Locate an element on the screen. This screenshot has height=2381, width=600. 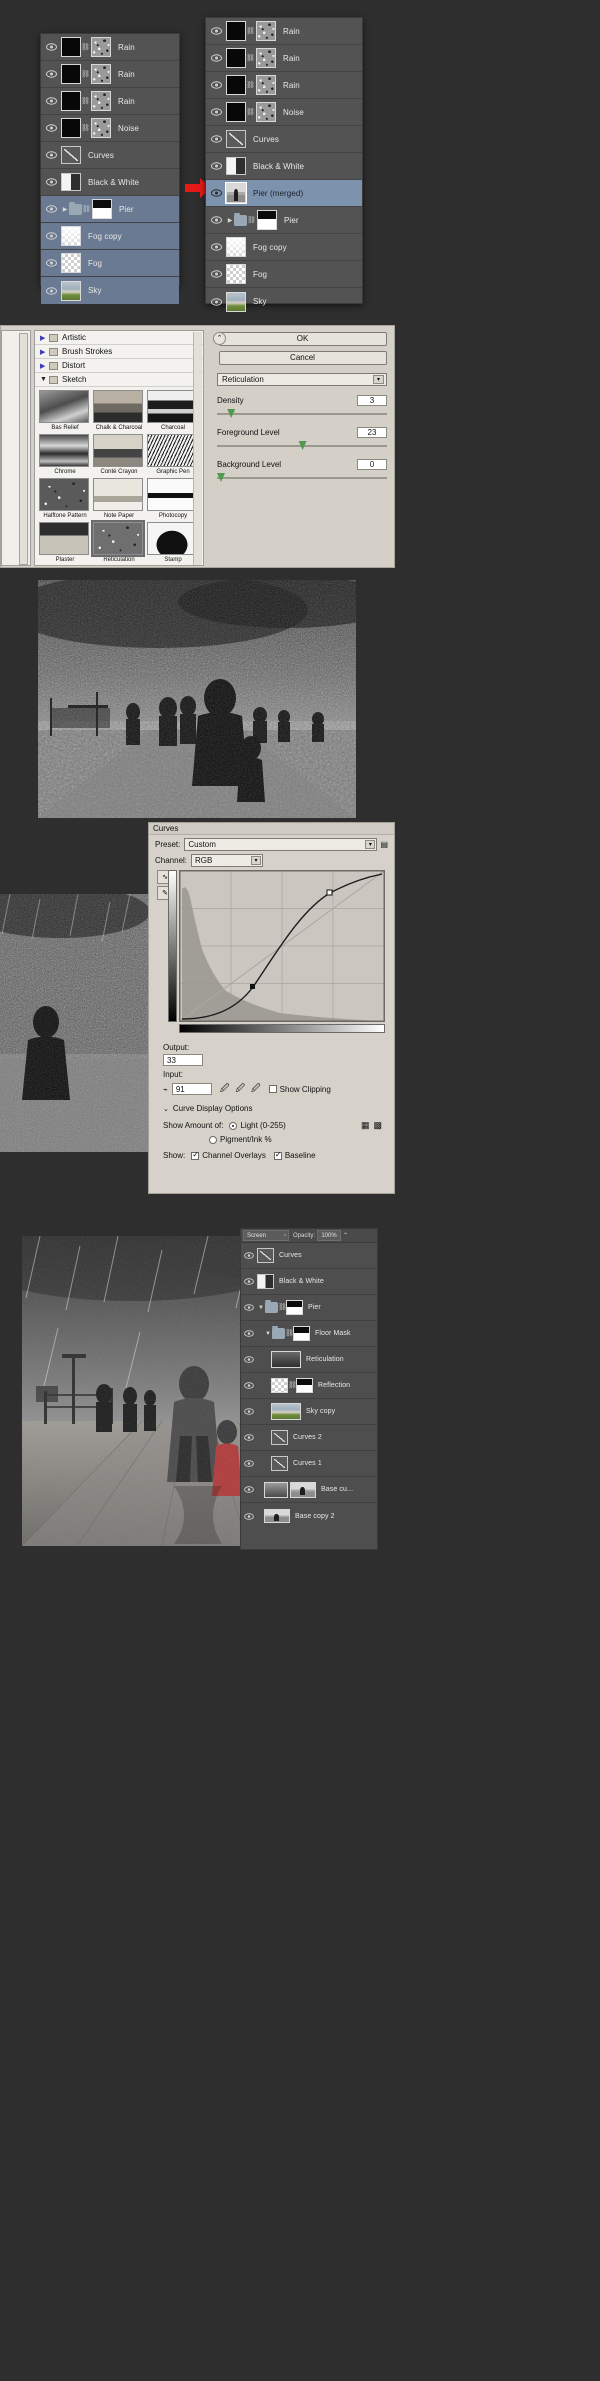
filter-thumb-plaster: Plaster is located at coordinates (65, 543).